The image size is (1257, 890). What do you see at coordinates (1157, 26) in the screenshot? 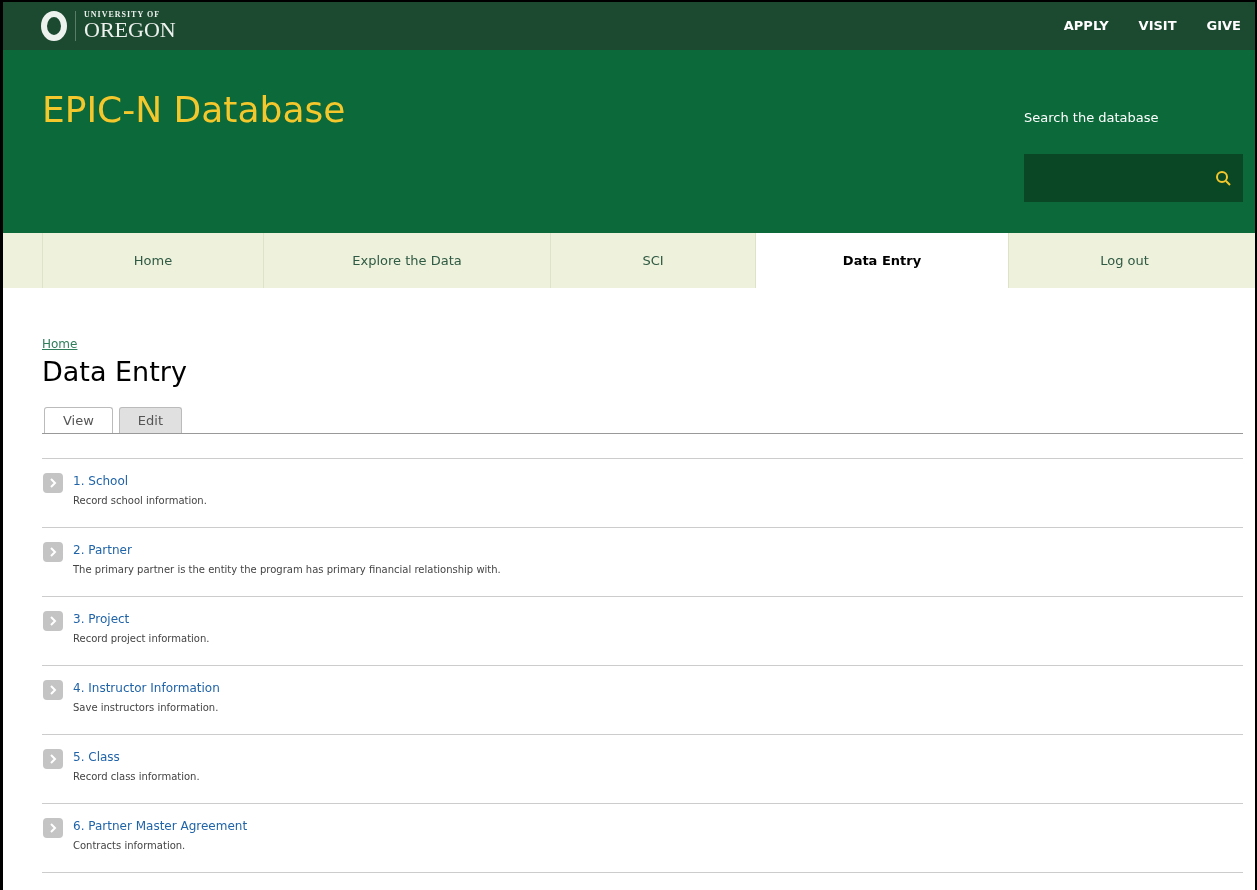
I see `top-link: VISIT` at bounding box center [1157, 26].